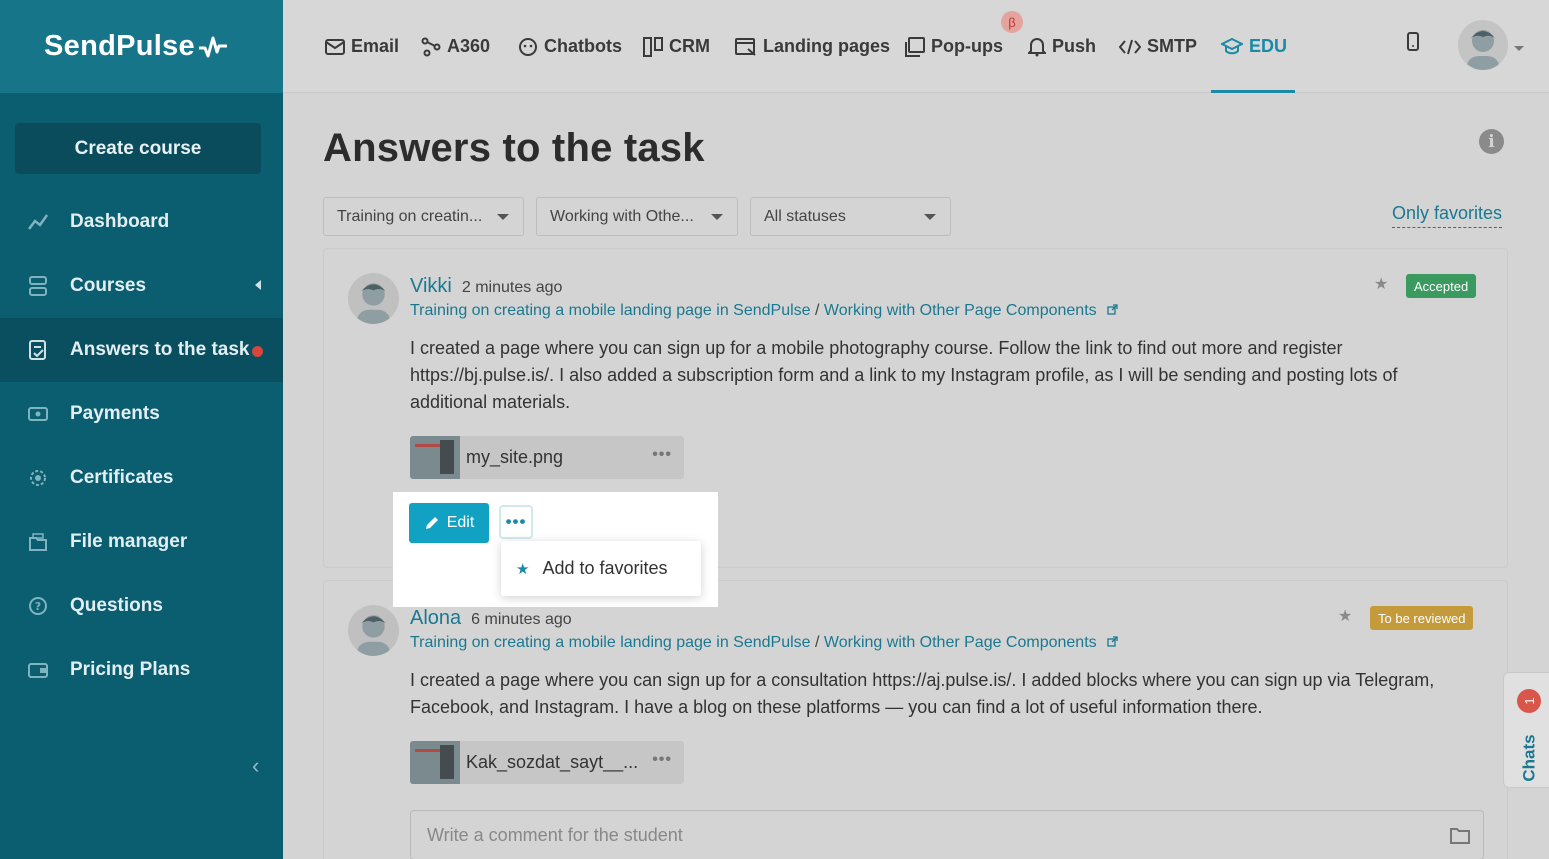 The width and height of the screenshot is (1549, 859). I want to click on sidebar-item-certificates: Certificates, so click(141, 478).